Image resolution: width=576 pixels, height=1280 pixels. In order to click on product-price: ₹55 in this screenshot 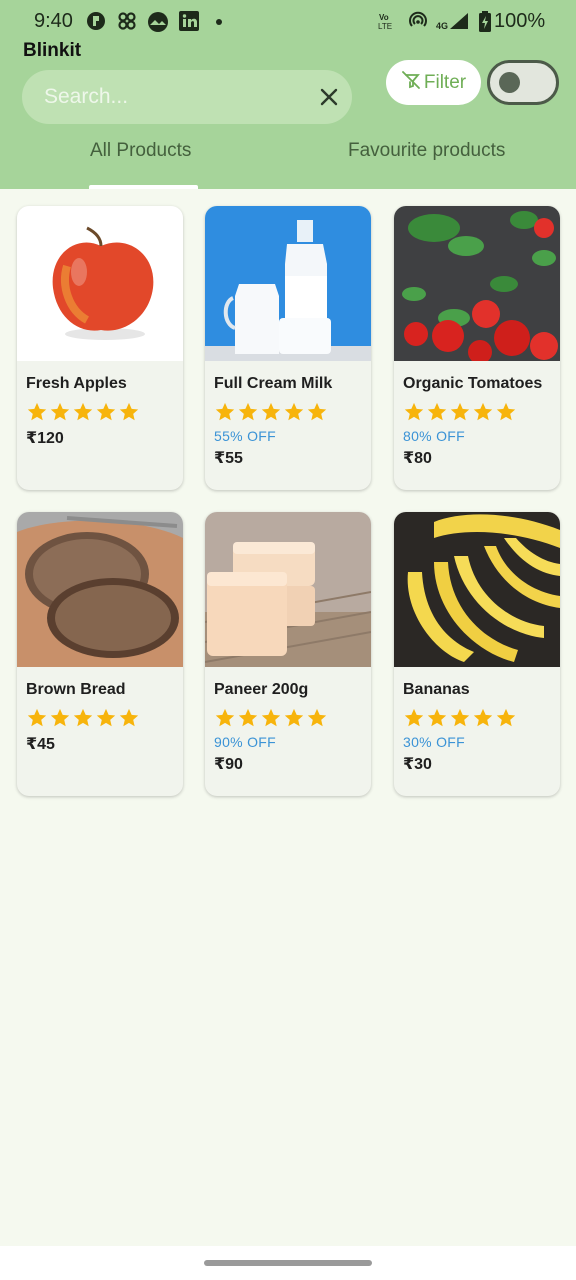, I will do `click(228, 458)`.